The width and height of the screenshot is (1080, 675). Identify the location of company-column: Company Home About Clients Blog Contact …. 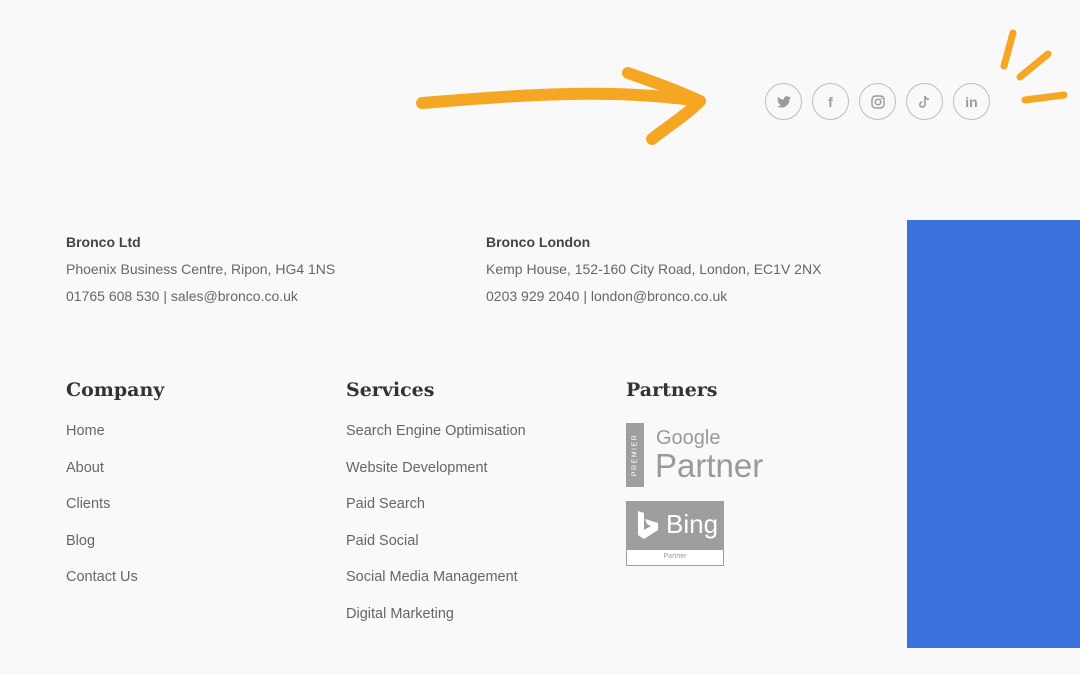
(115, 491).